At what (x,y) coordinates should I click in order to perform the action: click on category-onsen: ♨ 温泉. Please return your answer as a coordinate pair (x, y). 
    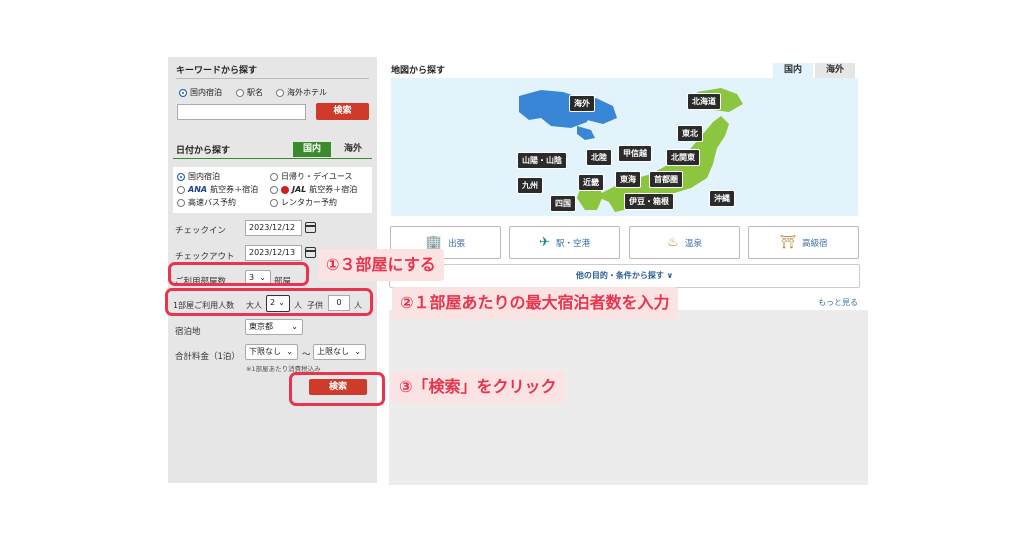
    Looking at the image, I should click on (684, 242).